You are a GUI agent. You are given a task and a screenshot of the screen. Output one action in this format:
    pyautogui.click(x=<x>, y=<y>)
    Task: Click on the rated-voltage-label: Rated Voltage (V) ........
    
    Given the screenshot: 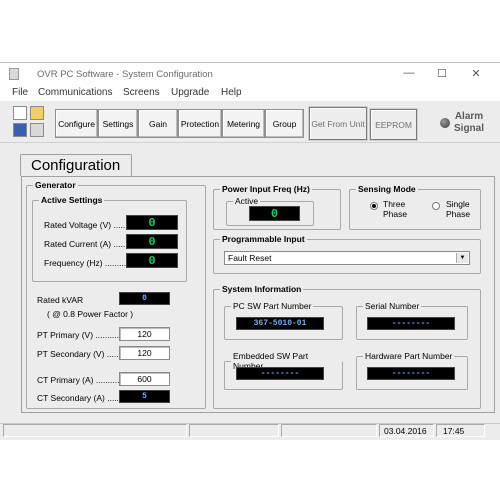 What is the action you would take?
    pyautogui.click(x=88, y=225)
    